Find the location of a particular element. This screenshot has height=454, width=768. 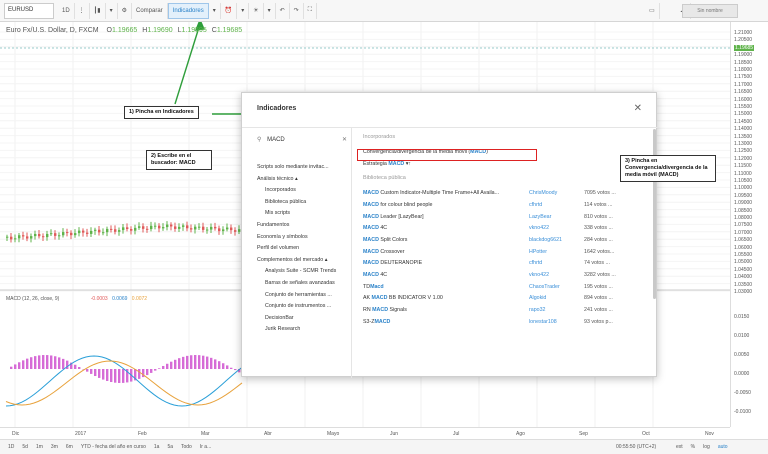

indicators-button: Indicadores is located at coordinates (188, 10).